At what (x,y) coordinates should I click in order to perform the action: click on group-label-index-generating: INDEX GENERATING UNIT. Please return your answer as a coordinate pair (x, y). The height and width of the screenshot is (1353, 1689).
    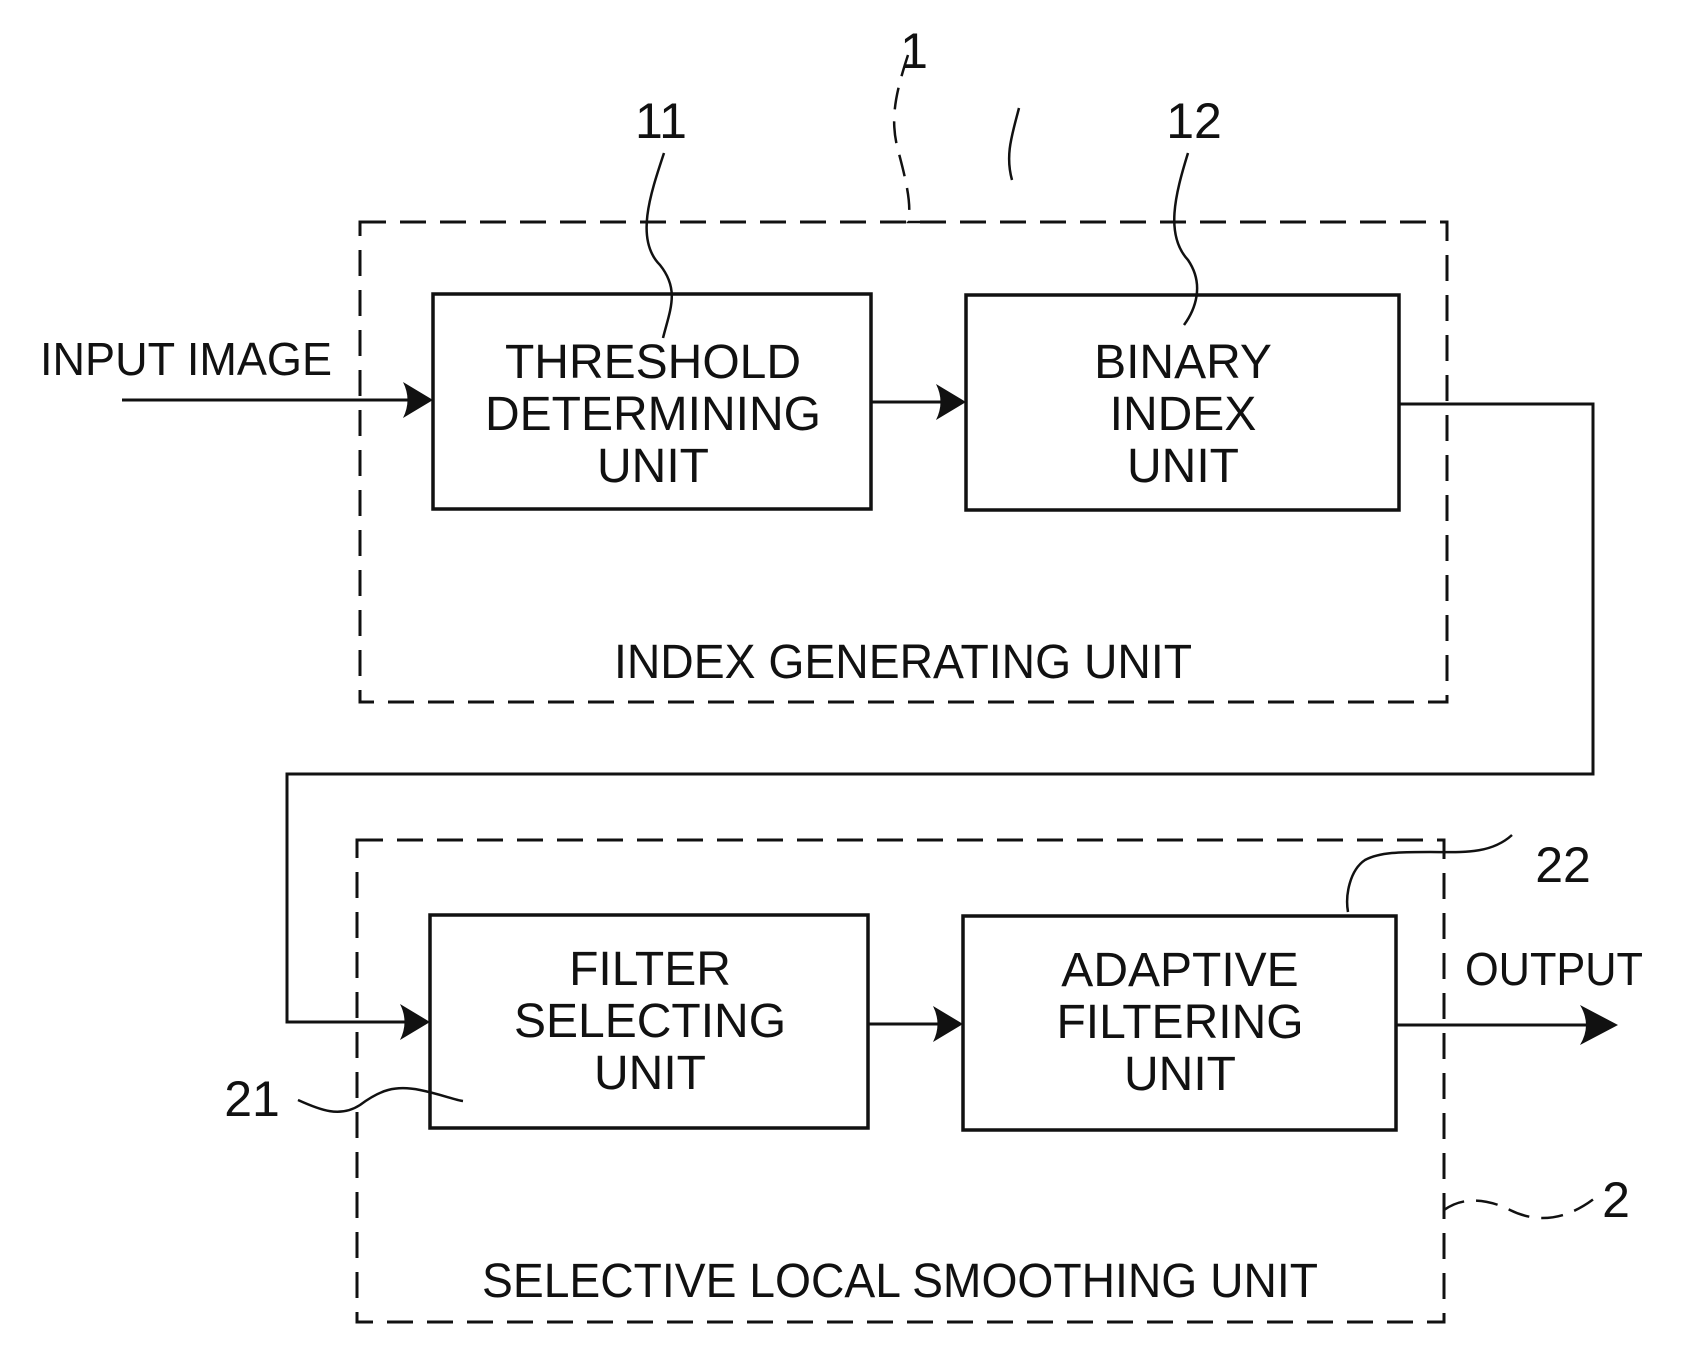
    Looking at the image, I should click on (903, 662).